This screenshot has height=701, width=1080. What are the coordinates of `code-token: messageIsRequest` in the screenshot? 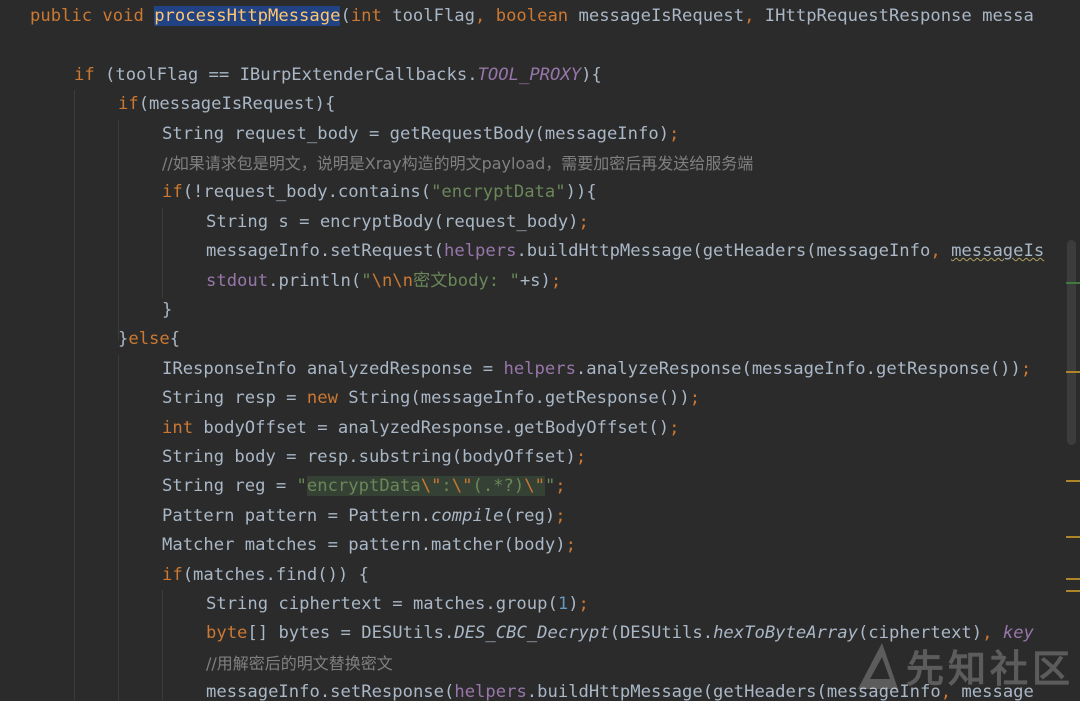 It's located at (661, 16).